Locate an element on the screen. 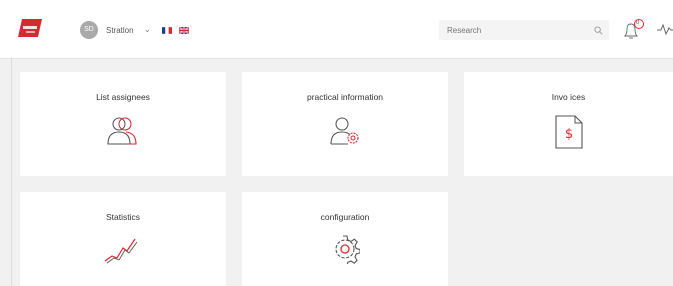  assignees-icon is located at coordinates (122, 131).